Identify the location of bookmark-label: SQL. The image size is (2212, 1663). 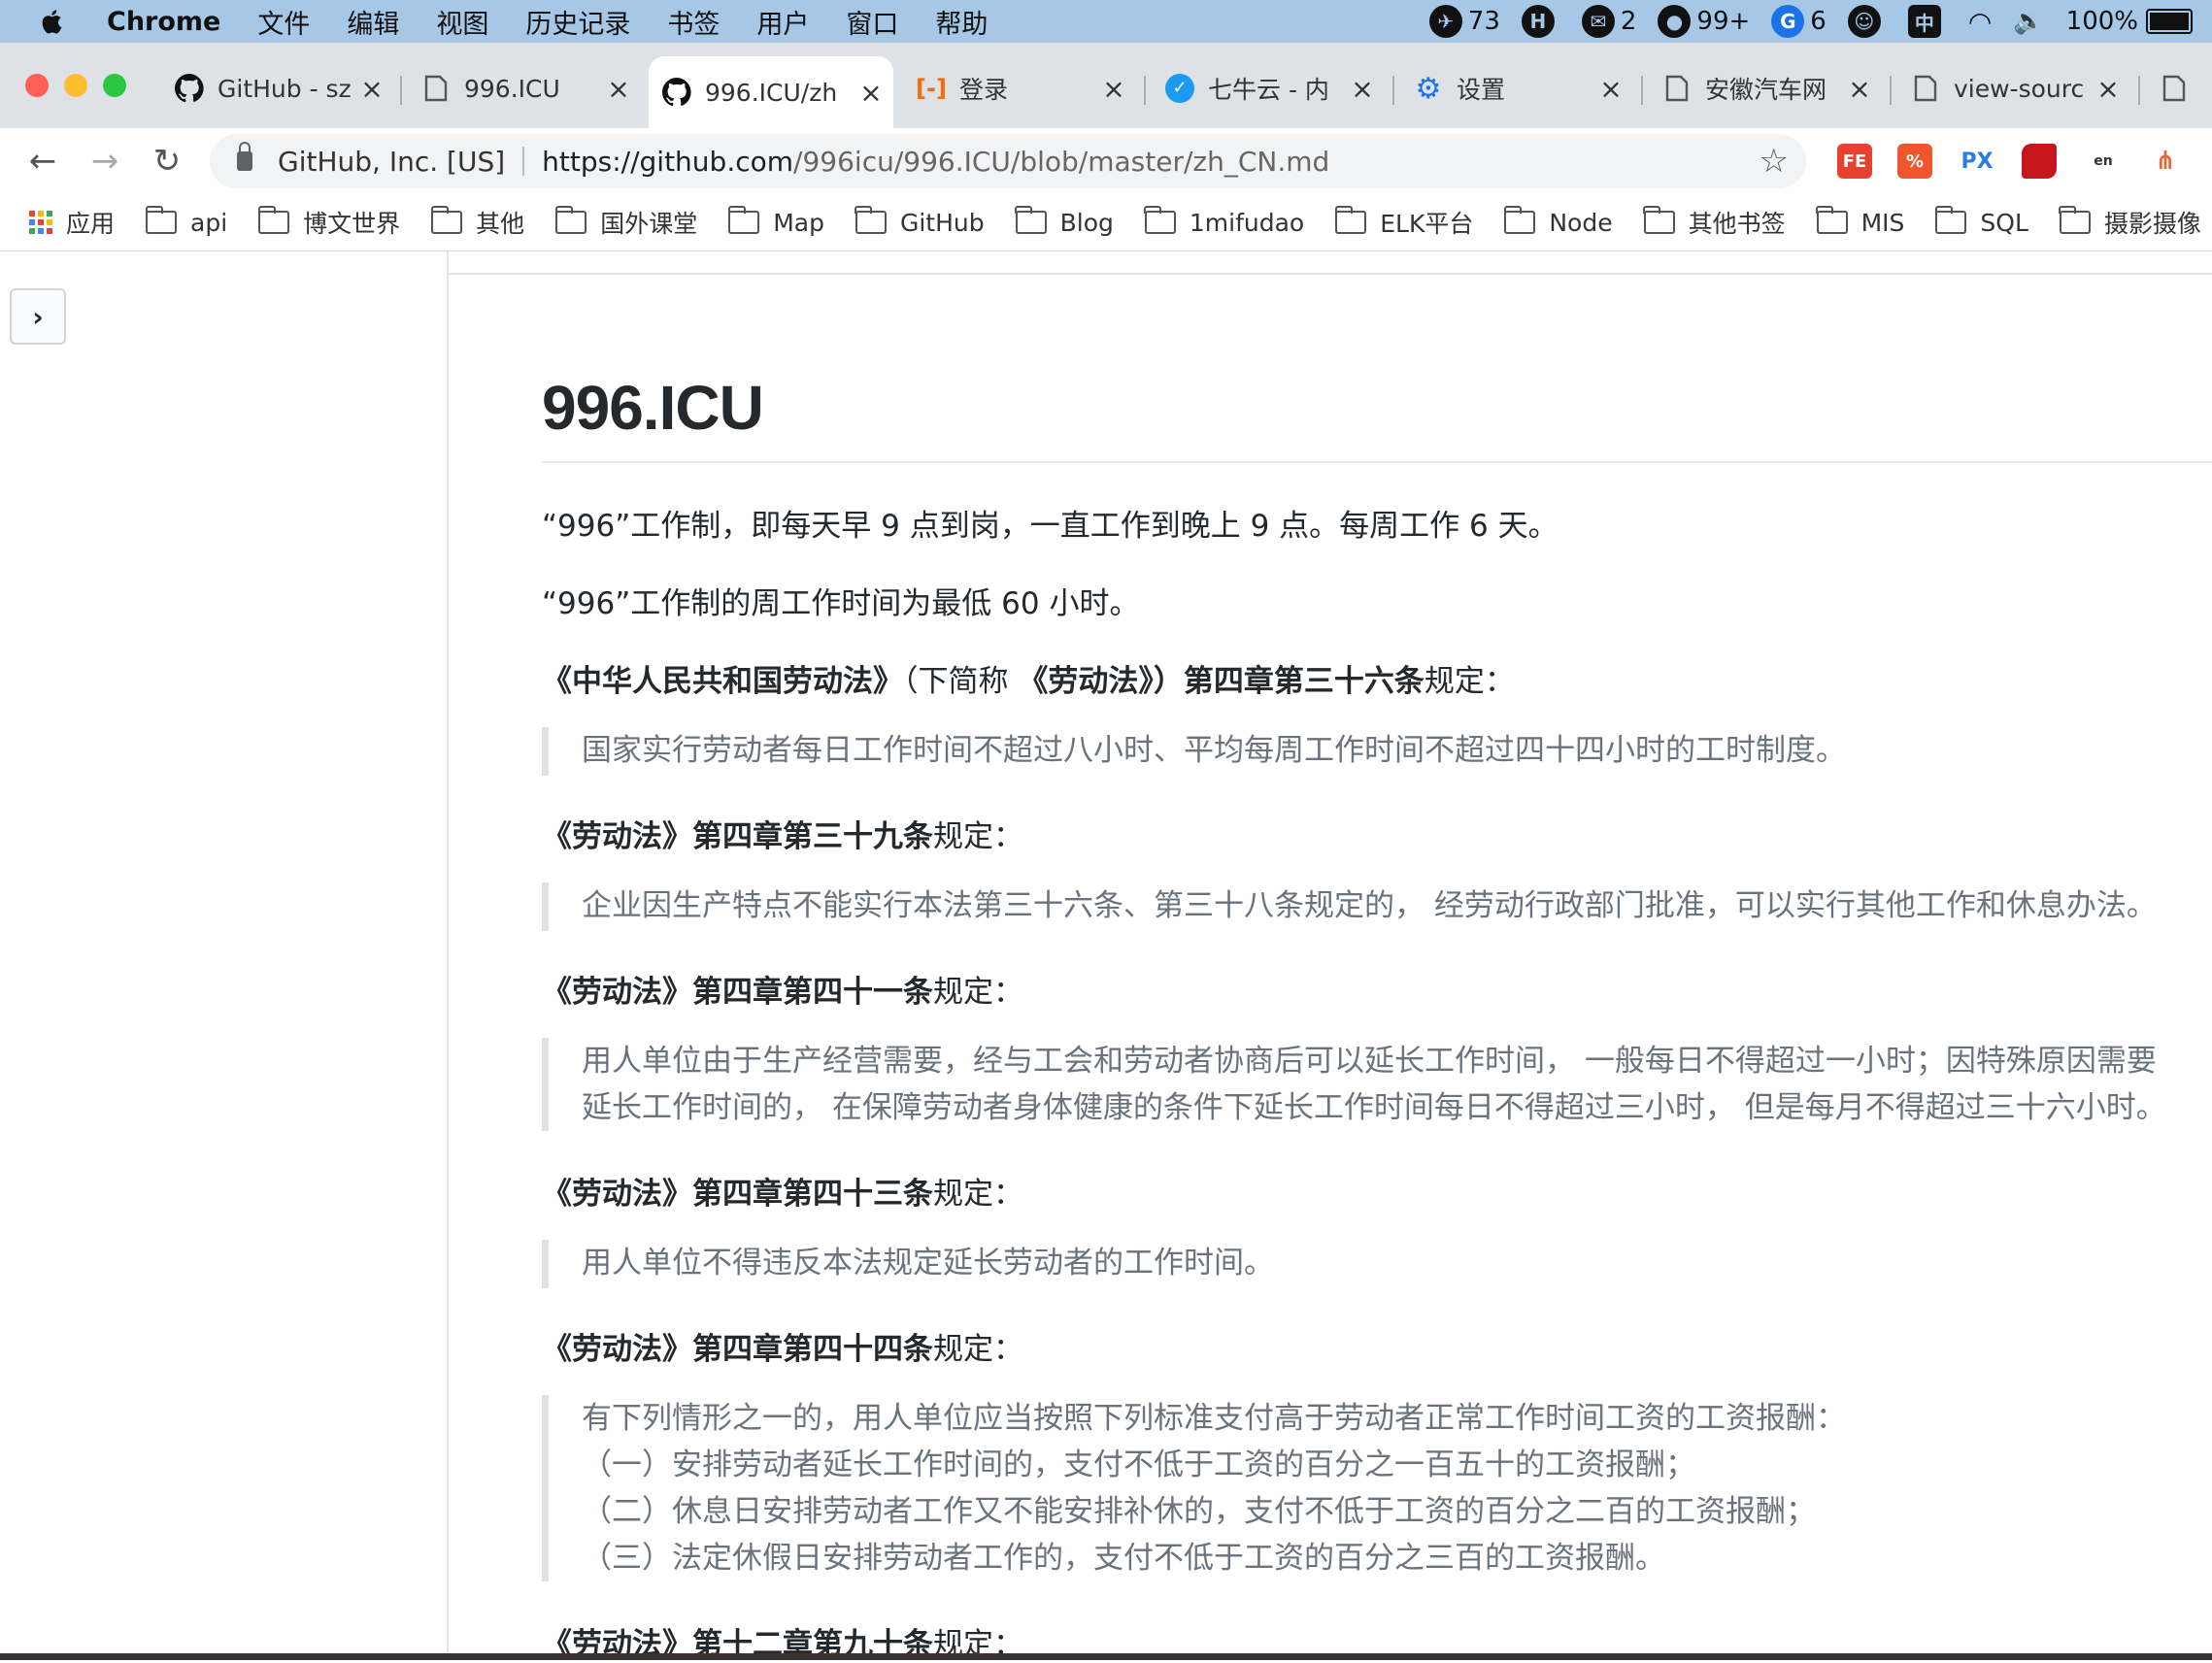
(2004, 222).